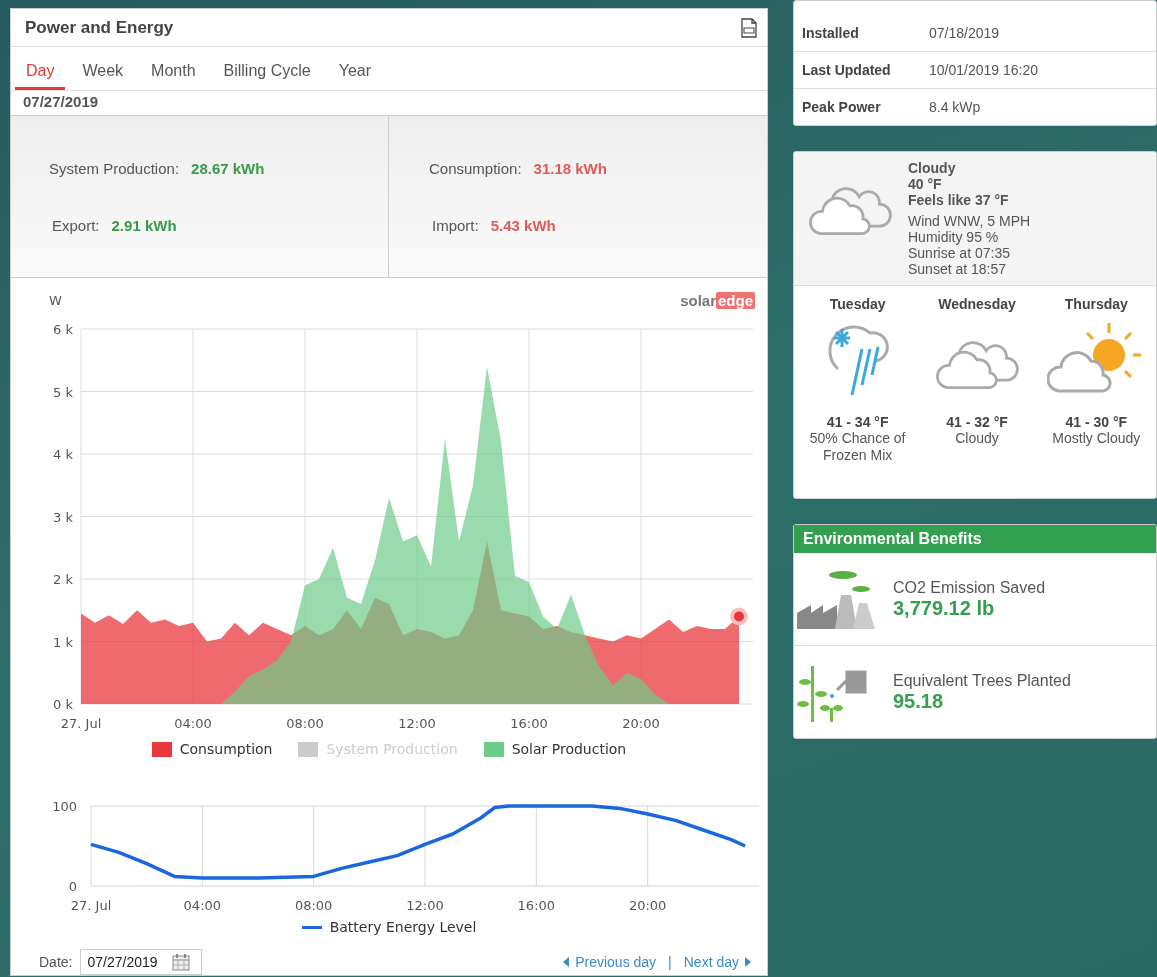  I want to click on forecast-description: Cloudy, so click(977, 438).